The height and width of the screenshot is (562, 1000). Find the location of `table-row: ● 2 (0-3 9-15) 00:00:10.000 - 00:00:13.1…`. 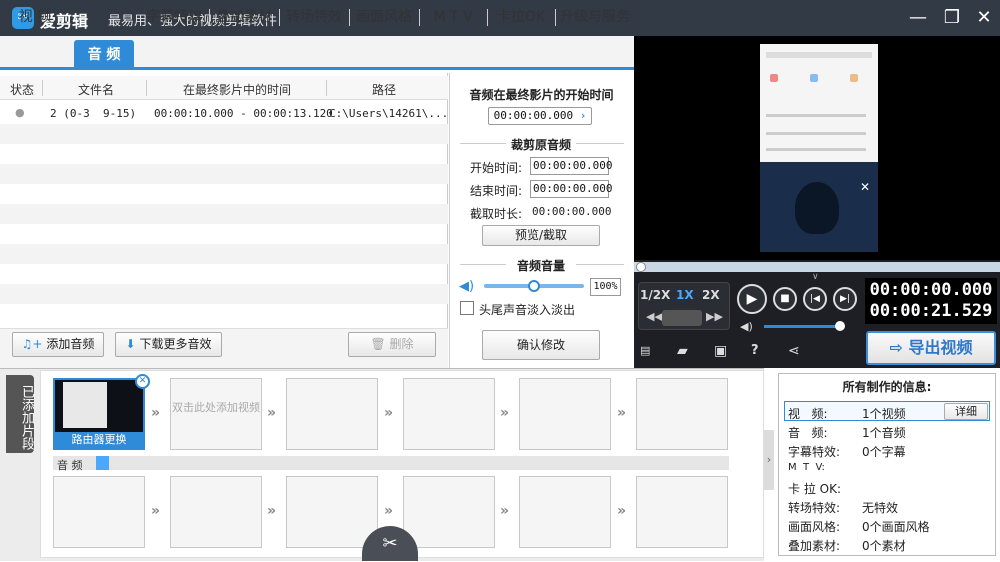

table-row: ● 2 (0-3 9-15) 00:00:10.000 - 00:00:13.1… is located at coordinates (224, 114).